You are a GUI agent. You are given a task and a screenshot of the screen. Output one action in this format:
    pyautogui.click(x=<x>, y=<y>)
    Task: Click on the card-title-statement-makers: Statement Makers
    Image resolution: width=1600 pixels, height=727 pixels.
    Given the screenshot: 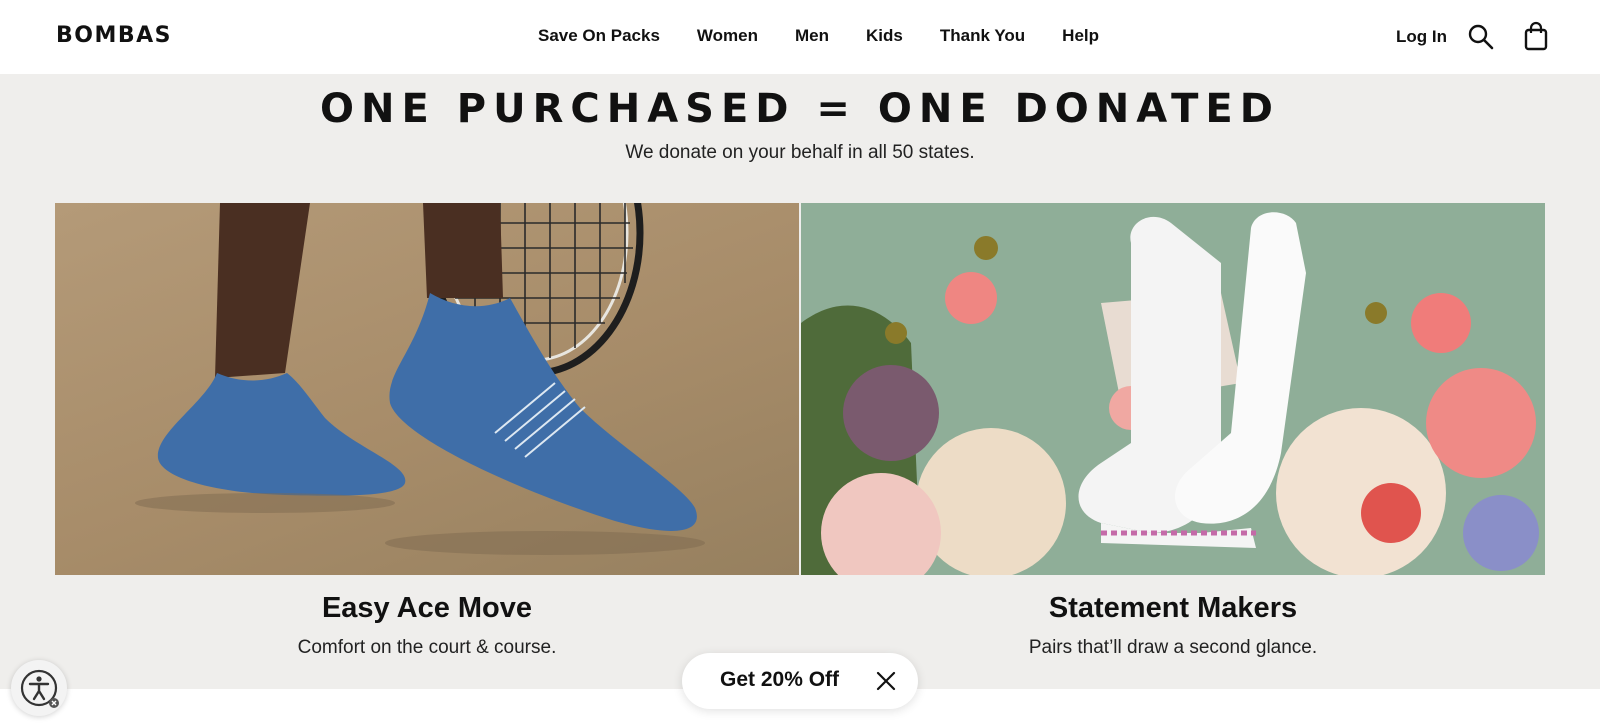 What is the action you would take?
    pyautogui.click(x=1173, y=608)
    